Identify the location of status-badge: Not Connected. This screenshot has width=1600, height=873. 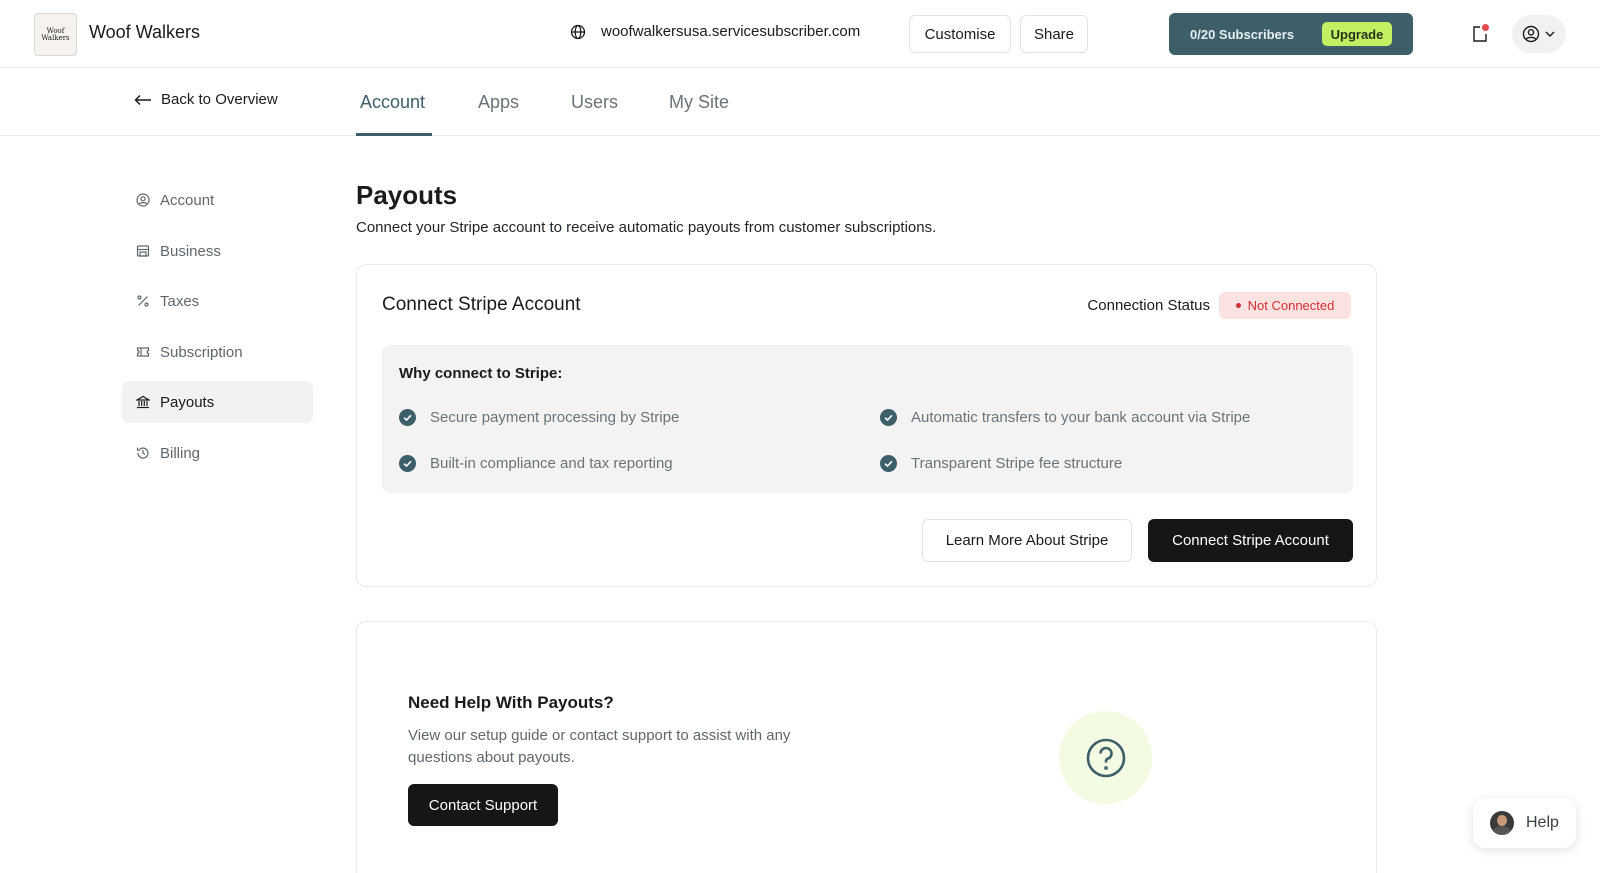
(1285, 305).